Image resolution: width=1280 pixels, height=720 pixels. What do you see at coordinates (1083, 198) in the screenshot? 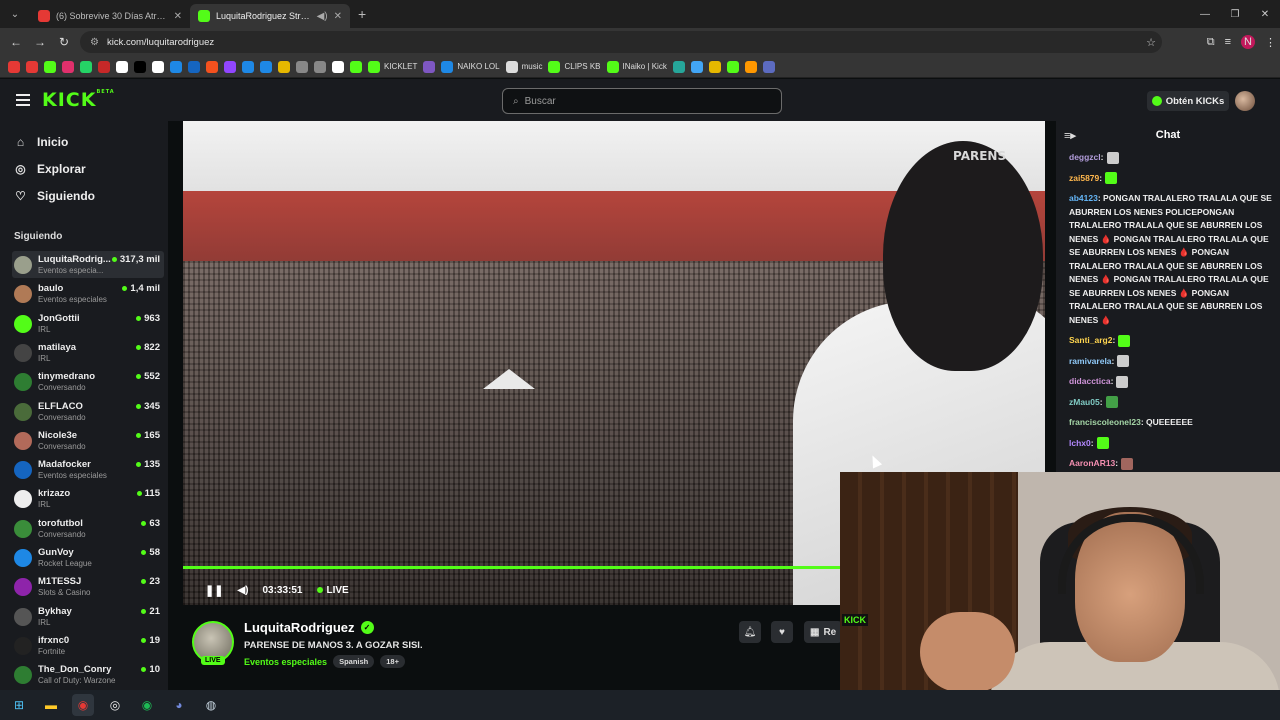
I see `chat-username: ab4123` at bounding box center [1083, 198].